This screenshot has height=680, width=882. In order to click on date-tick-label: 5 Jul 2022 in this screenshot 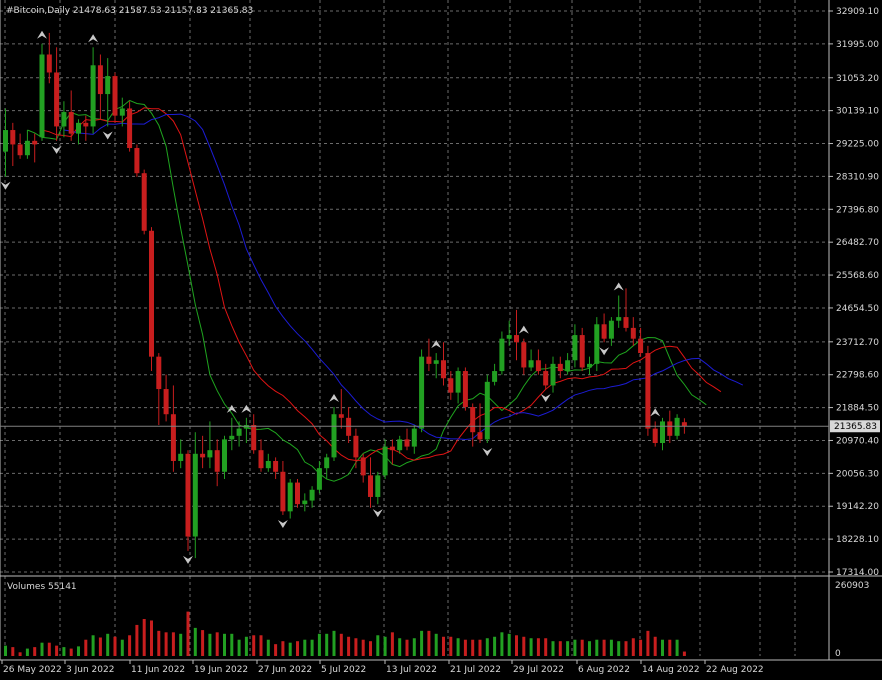, I will do `click(343, 670)`.